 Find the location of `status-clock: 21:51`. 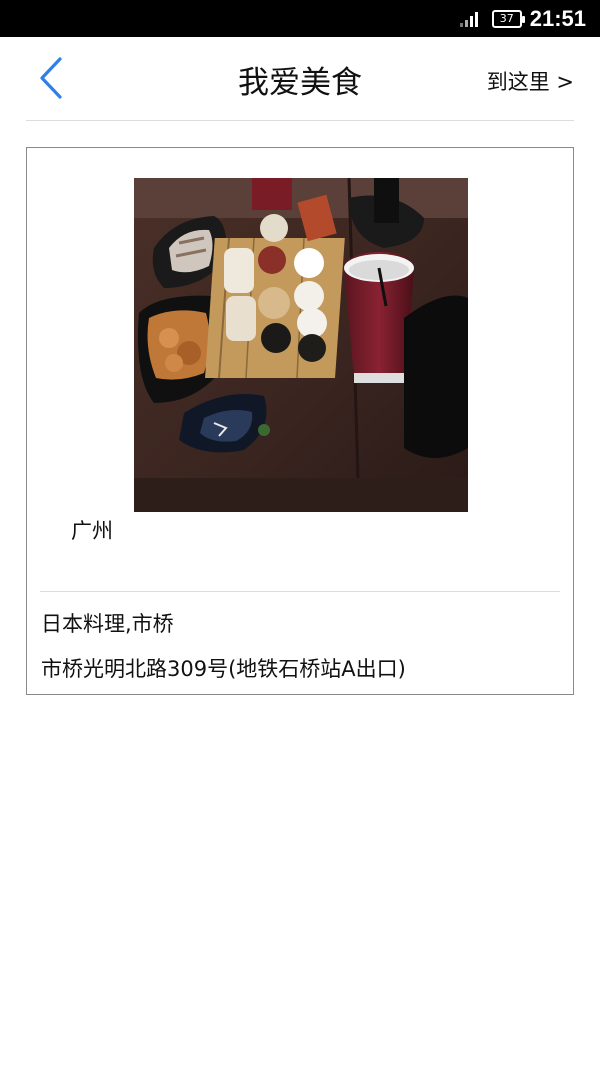

status-clock: 21:51 is located at coordinates (557, 18).